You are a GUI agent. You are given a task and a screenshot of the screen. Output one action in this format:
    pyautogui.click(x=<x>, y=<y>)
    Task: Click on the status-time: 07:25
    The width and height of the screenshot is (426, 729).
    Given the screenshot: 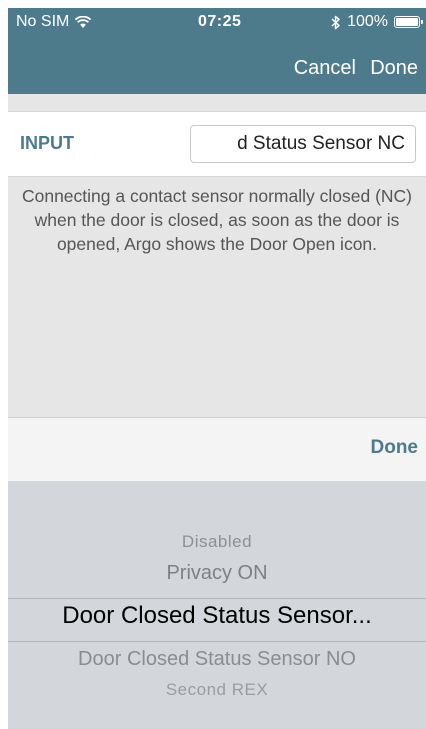 What is the action you would take?
    pyautogui.click(x=220, y=21)
    